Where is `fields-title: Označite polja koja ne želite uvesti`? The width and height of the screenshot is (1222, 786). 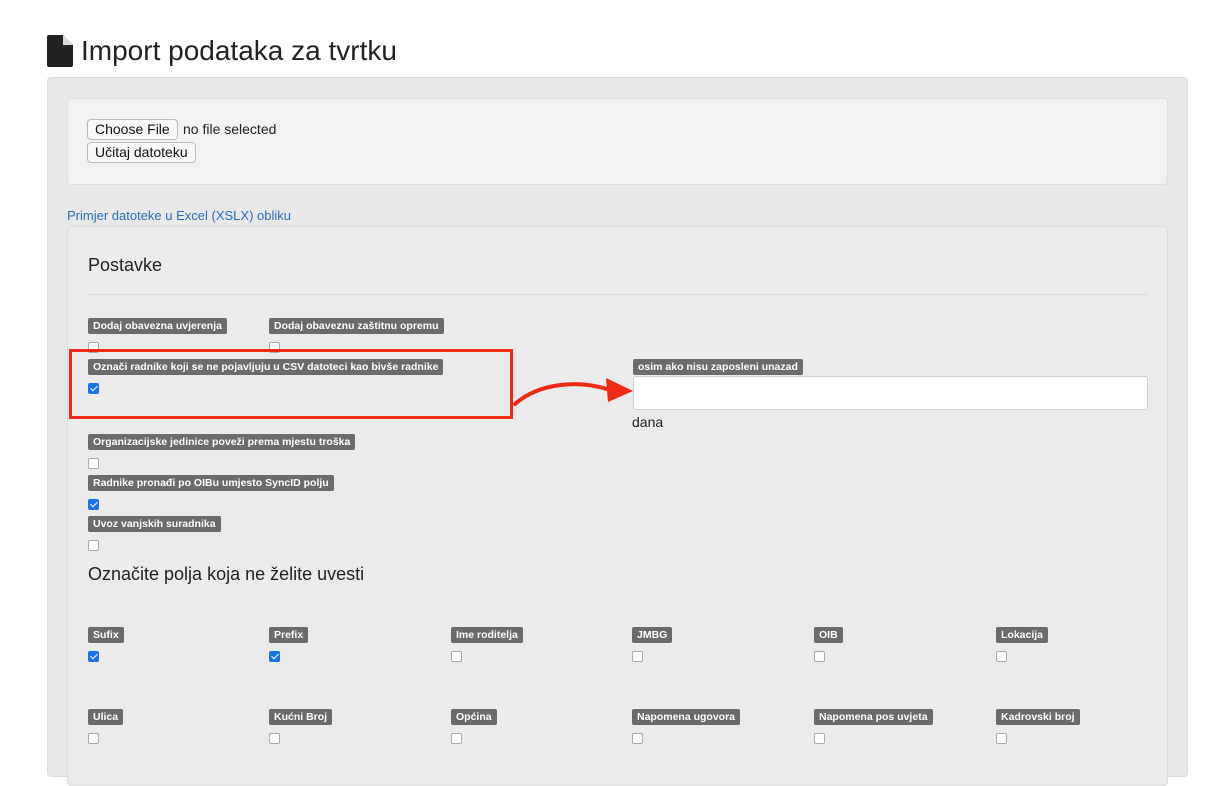
fields-title: Označite polja koja ne želite uvesti is located at coordinates (226, 574).